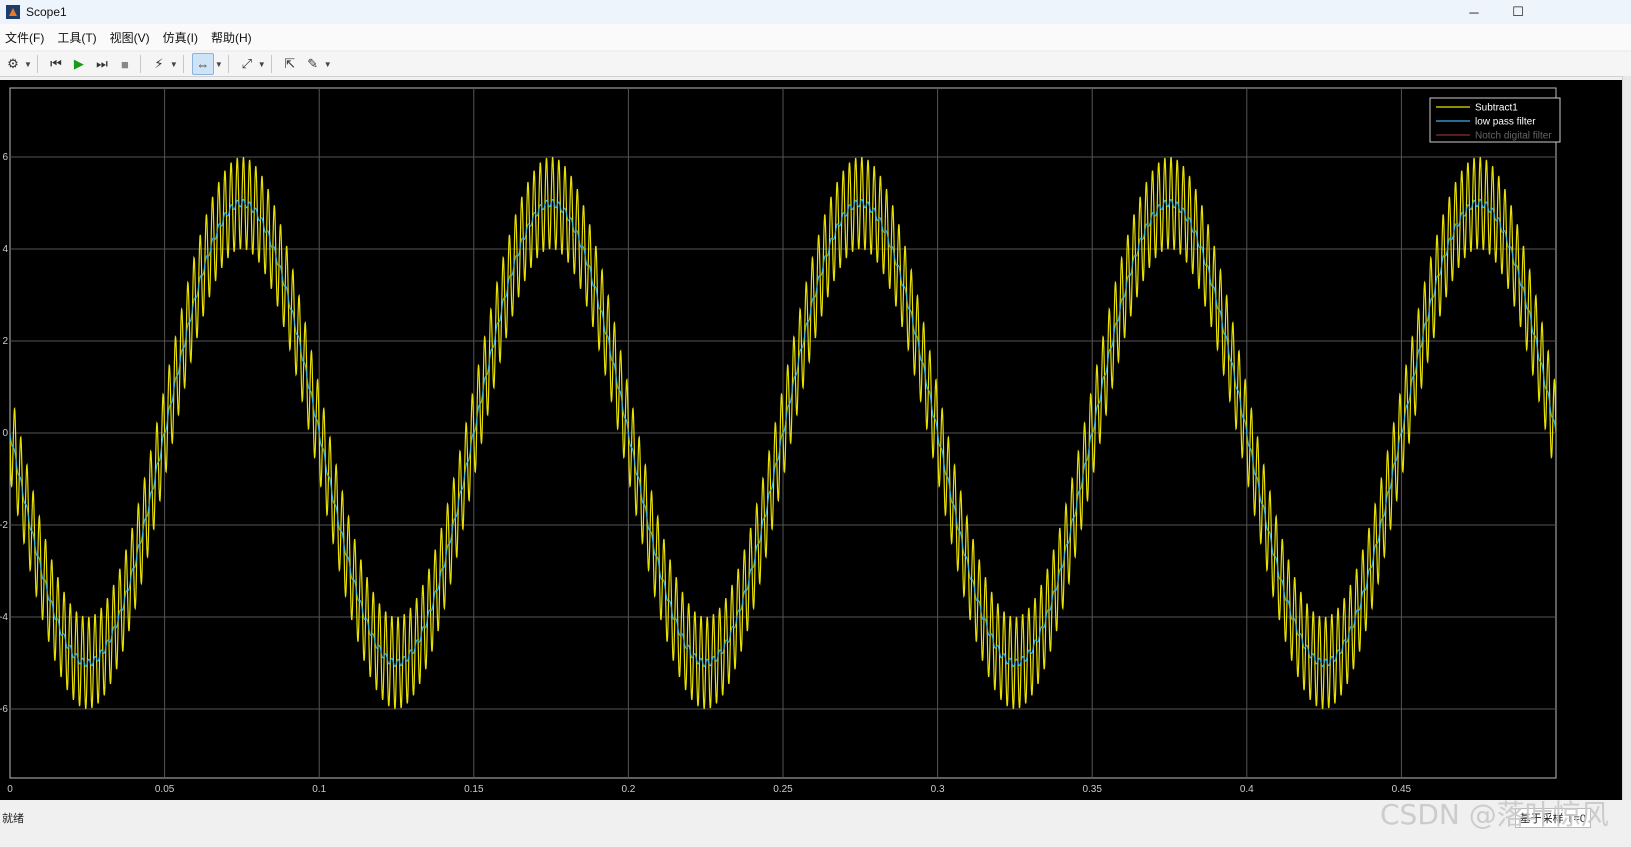 The image size is (1631, 847). What do you see at coordinates (1494, 814) in the screenshot?
I see `watermark-text: CSDN @落叶惊风` at bounding box center [1494, 814].